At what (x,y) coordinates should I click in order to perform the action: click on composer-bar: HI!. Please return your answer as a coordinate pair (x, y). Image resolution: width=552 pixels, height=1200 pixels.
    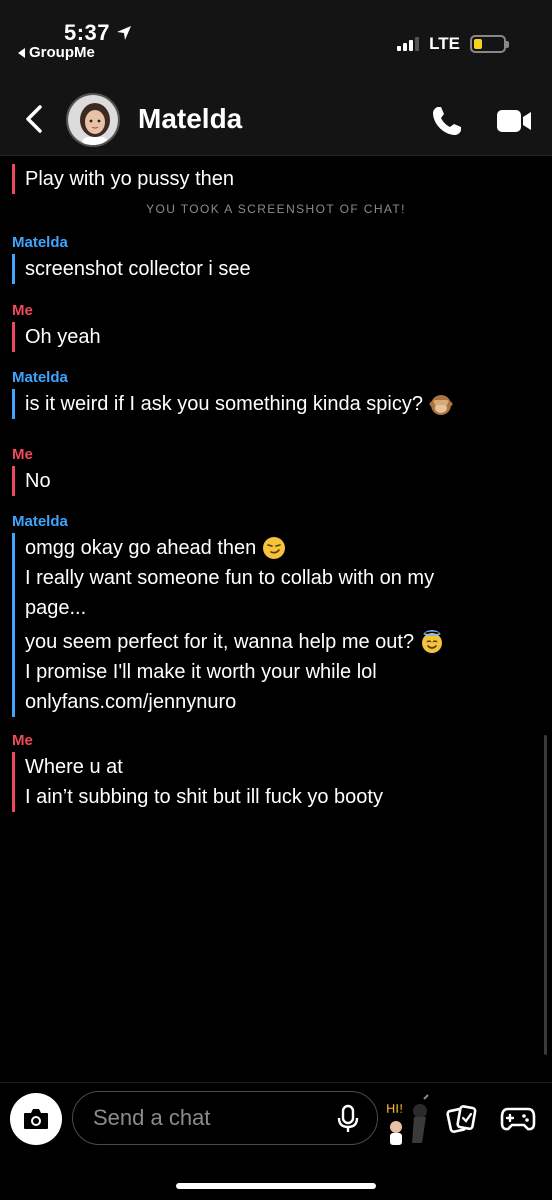
    Looking at the image, I should click on (276, 1141).